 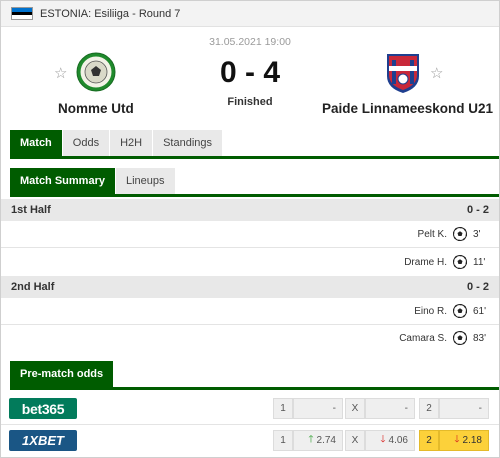 I want to click on first-half-header: 1st Half 0 - 2, so click(x=250, y=210).